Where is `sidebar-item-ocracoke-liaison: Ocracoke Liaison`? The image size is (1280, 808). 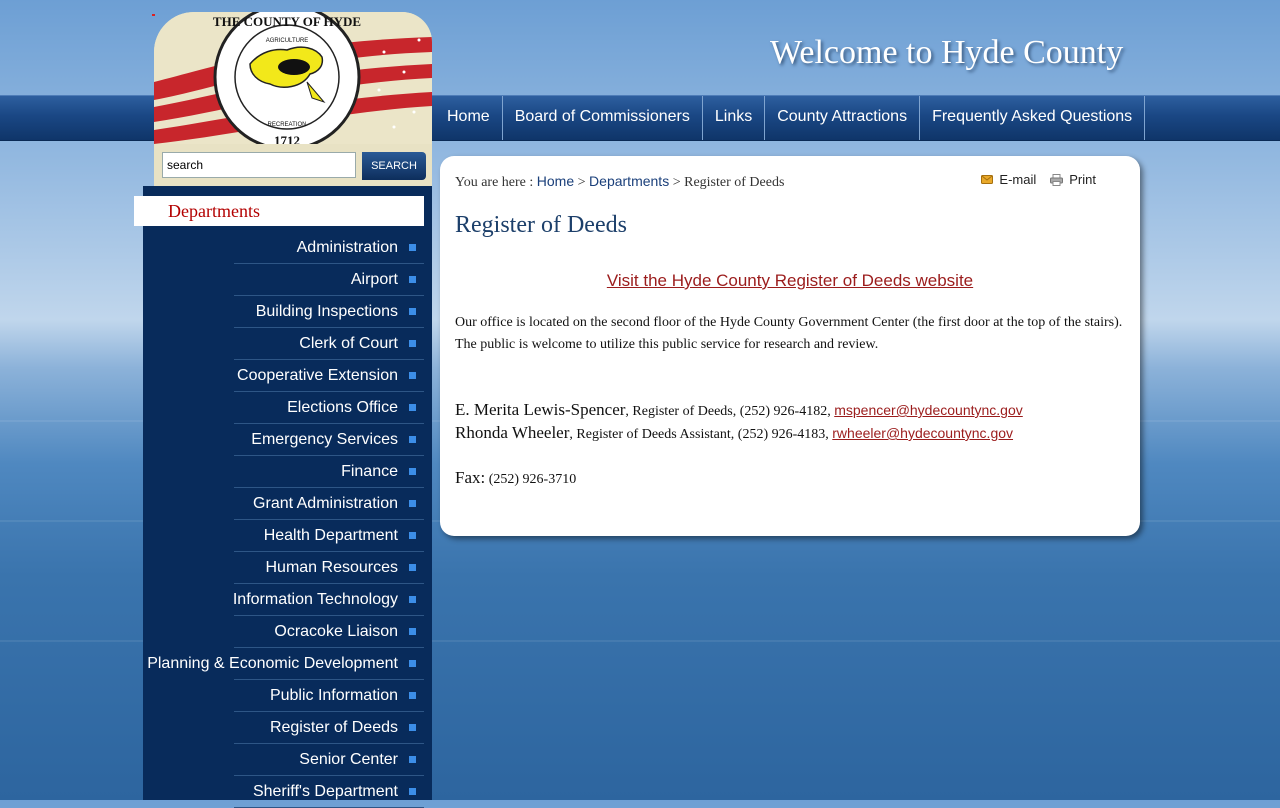
sidebar-item-ocracoke-liaison: Ocracoke Liaison is located at coordinates (283, 632).